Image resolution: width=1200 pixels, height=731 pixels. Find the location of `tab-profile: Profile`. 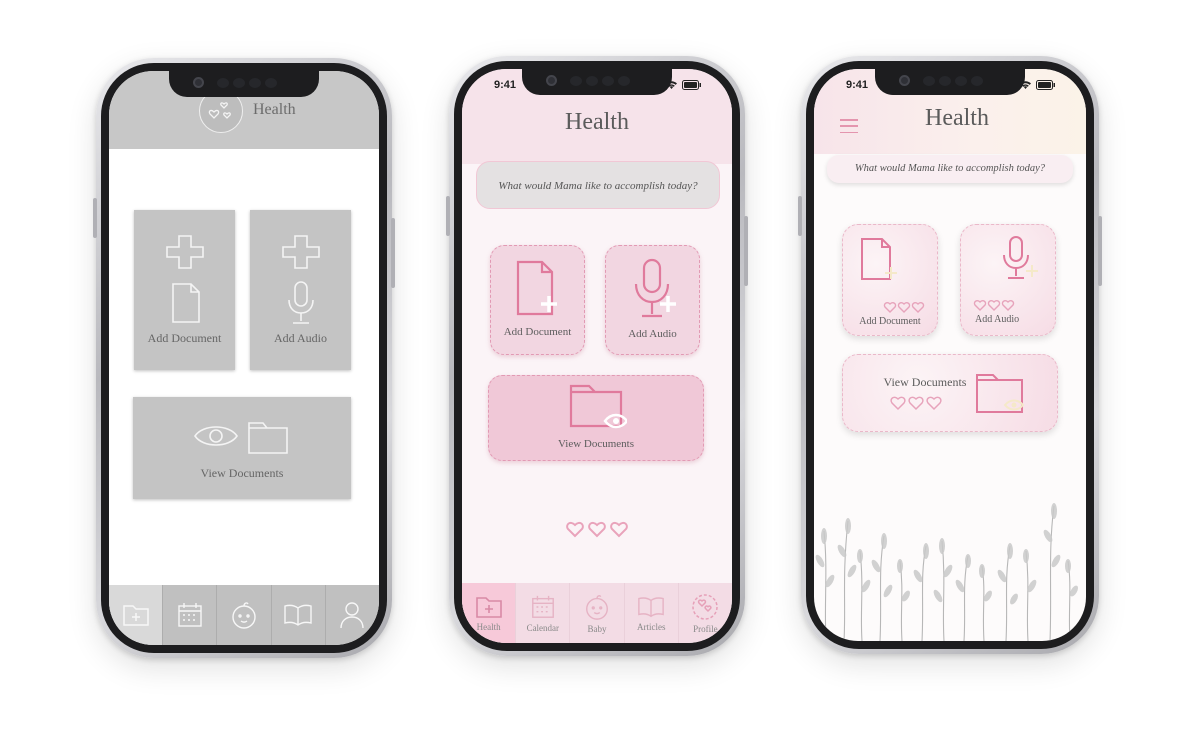

tab-profile: Profile is located at coordinates (705, 613).